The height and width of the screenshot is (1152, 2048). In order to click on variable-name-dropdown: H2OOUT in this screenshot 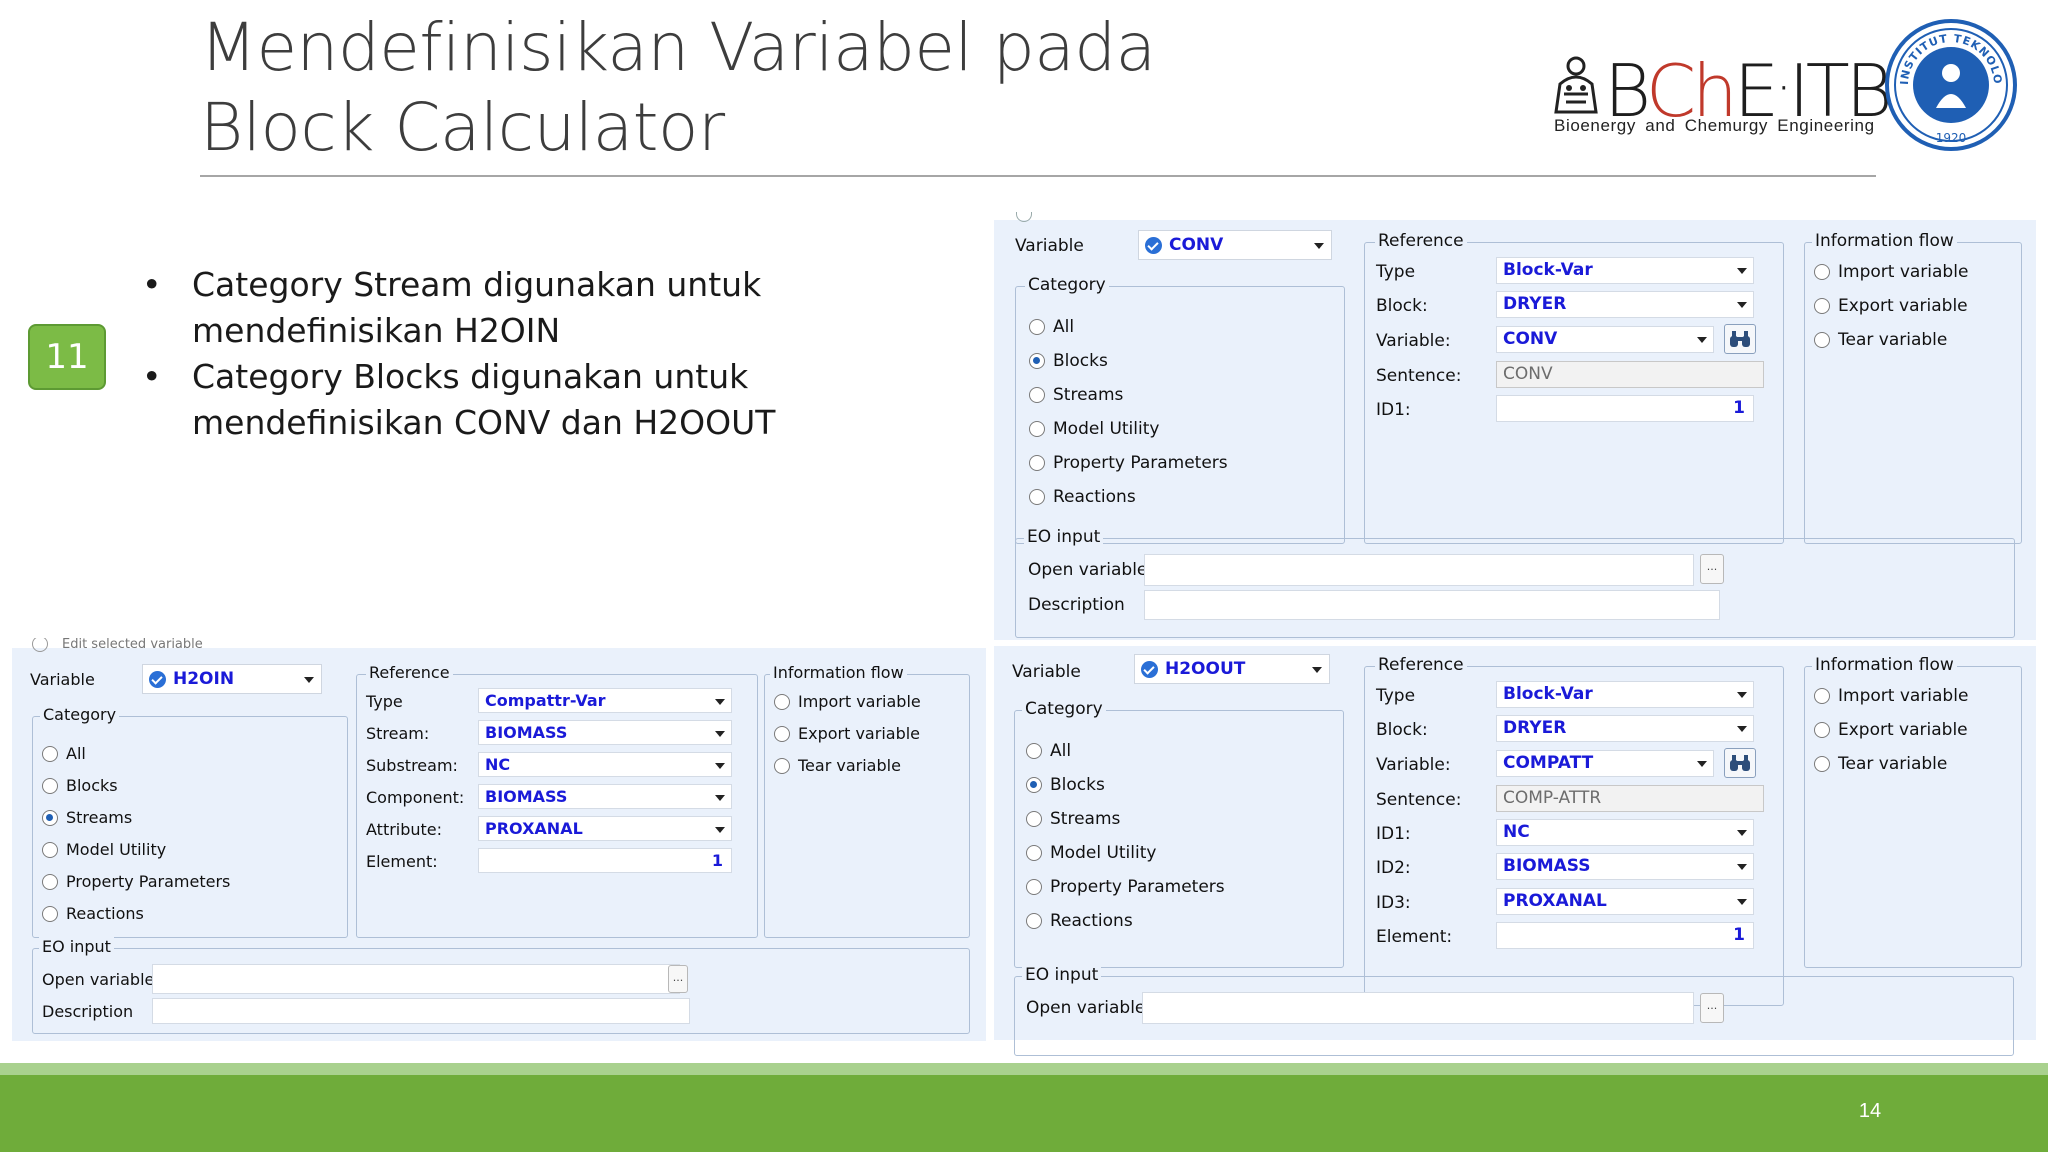, I will do `click(1232, 669)`.